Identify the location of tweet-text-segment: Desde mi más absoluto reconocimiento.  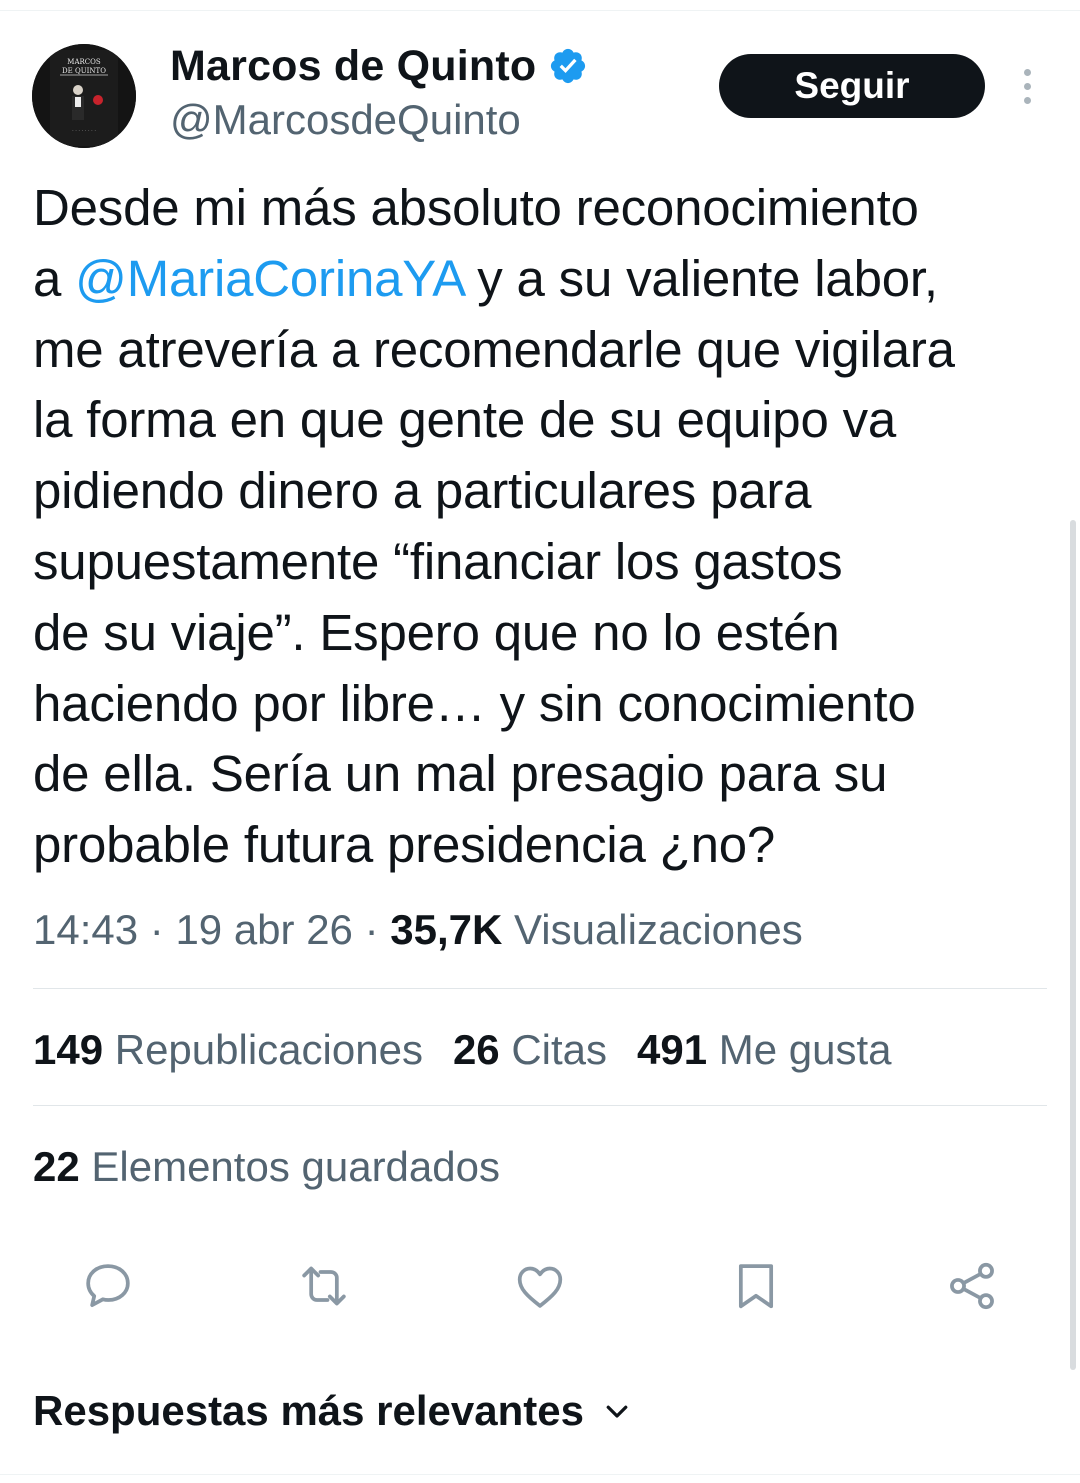
(476, 207).